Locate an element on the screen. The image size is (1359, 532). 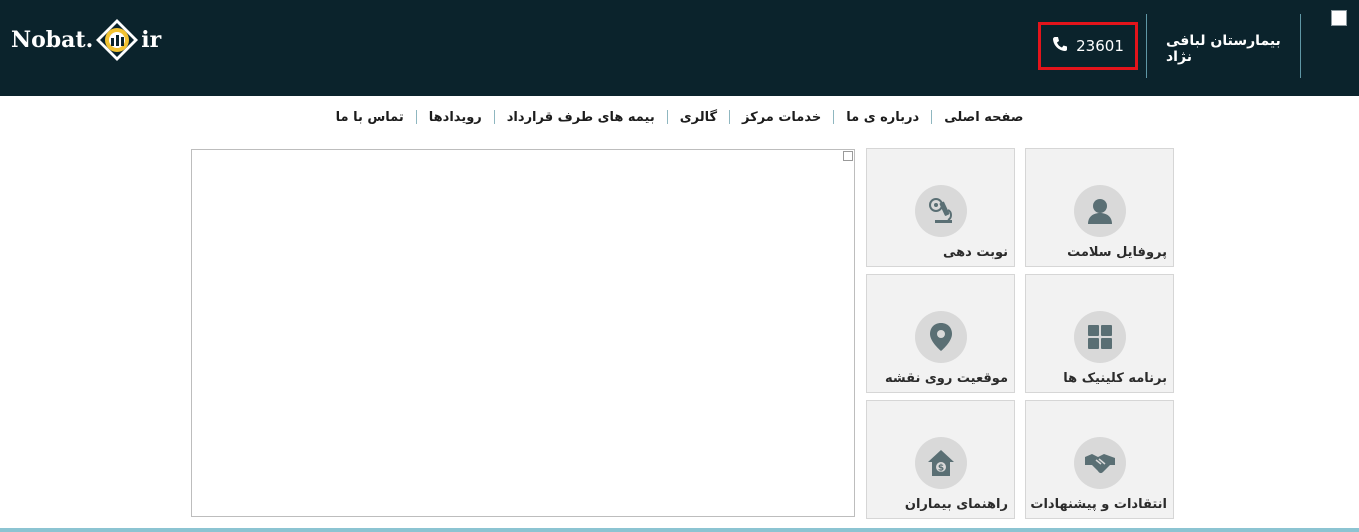
bottom-accent-line is located at coordinates (679, 530).